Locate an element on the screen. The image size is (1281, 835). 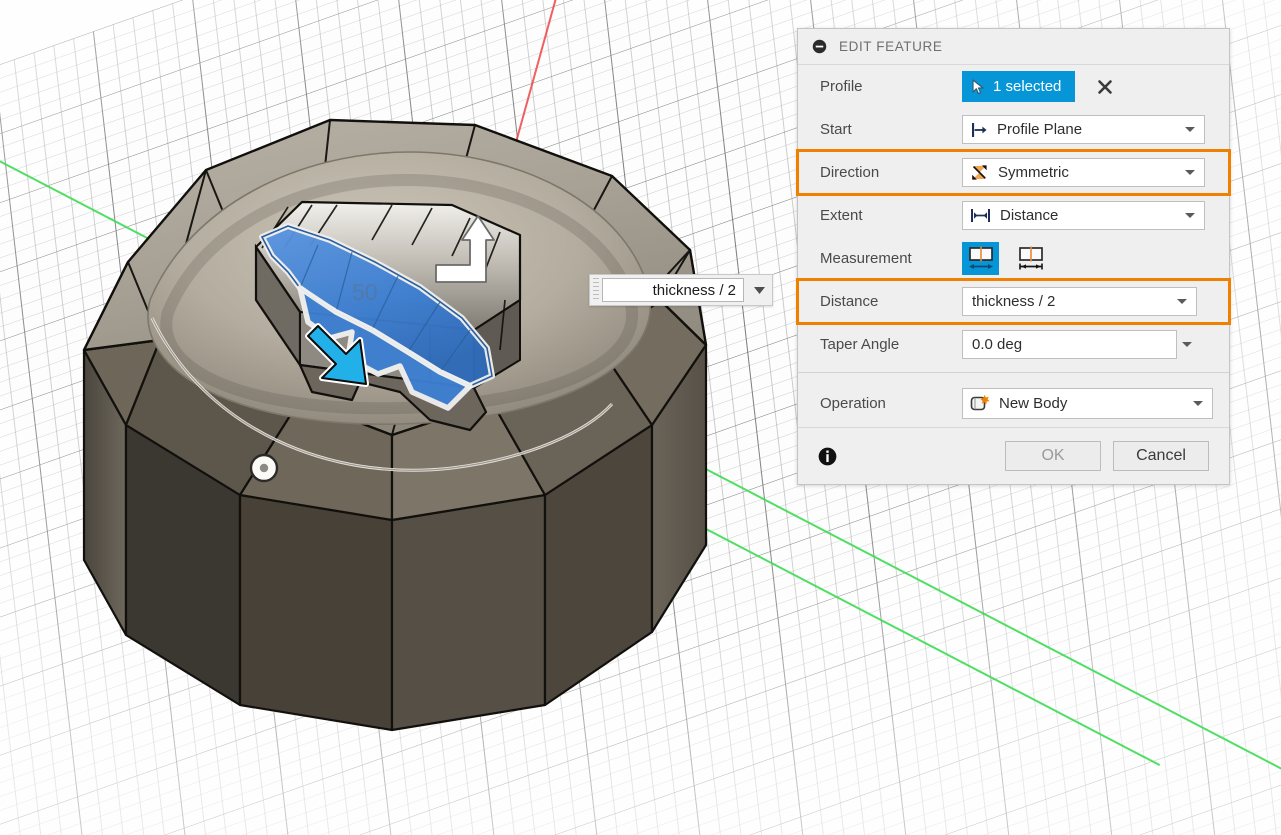
ok-button: OK is located at coordinates (1053, 456).